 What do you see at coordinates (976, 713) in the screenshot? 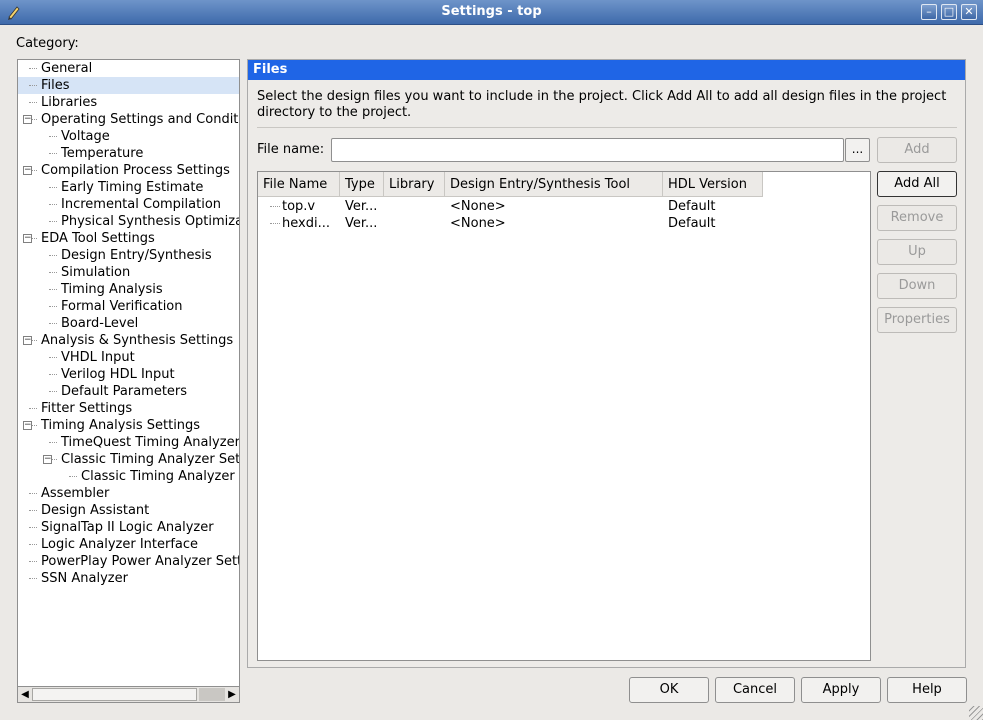
I see `resize-grip-icon` at bounding box center [976, 713].